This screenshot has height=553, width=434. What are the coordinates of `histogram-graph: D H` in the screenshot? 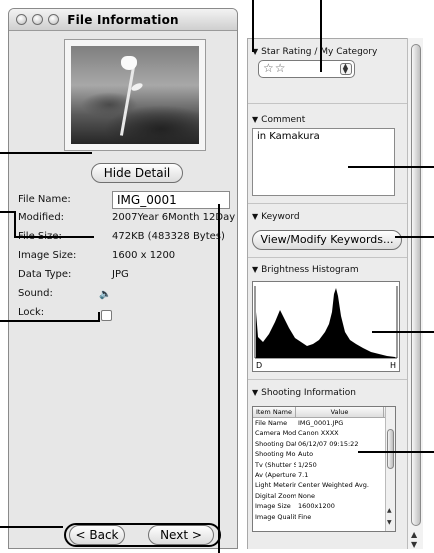 It's located at (326, 328).